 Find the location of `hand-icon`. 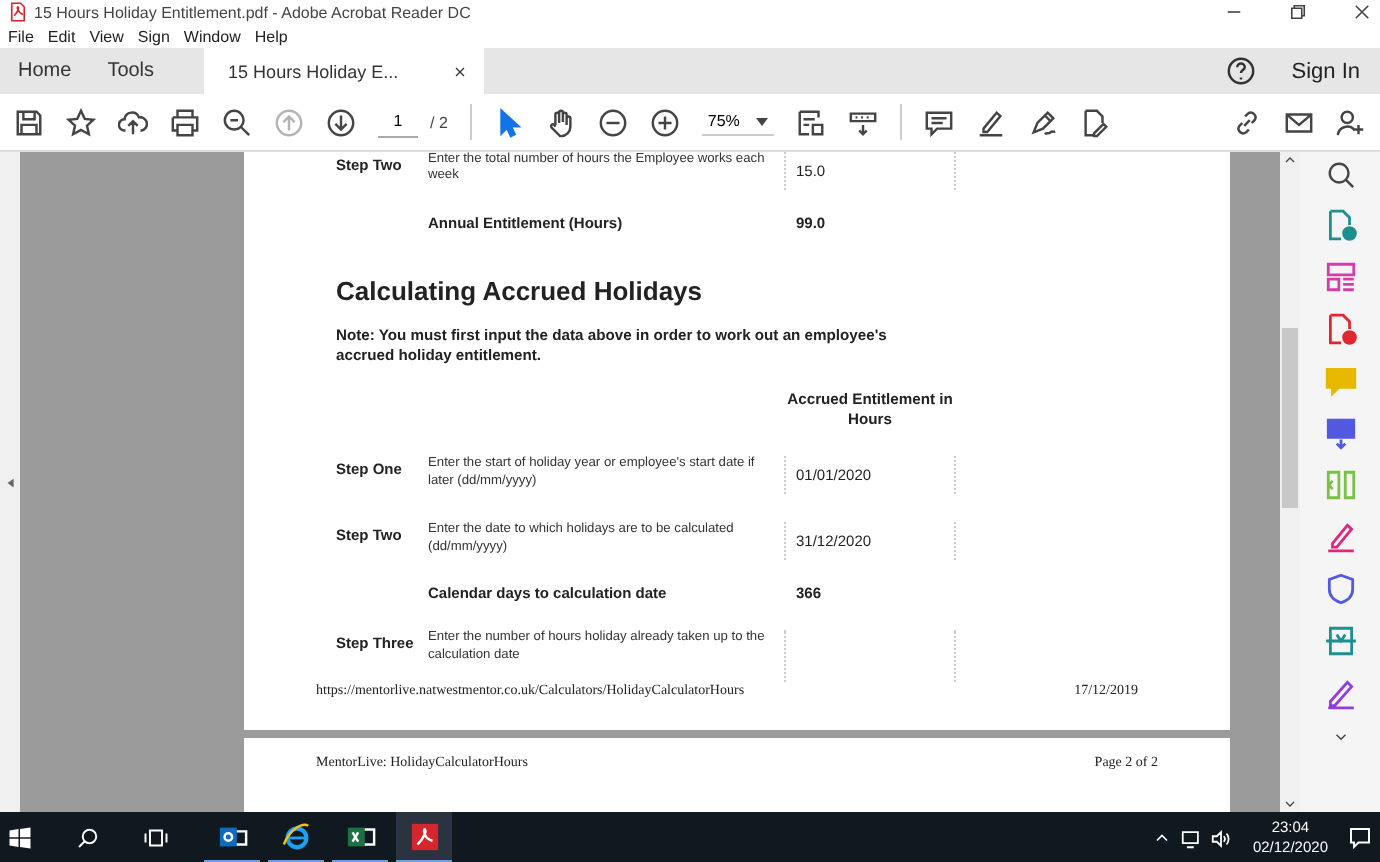

hand-icon is located at coordinates (560, 122).